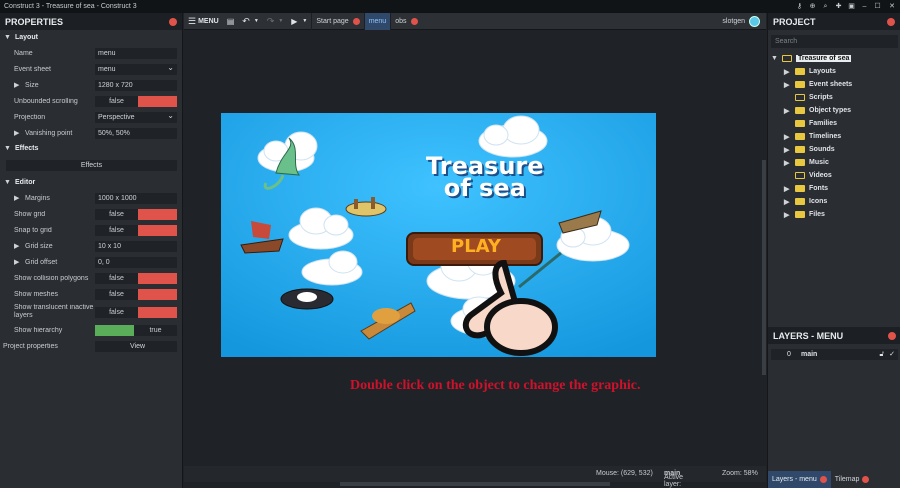 This screenshot has height=488, width=900. Describe the element at coordinates (136, 230) in the screenshot. I see `snap-toggle: false` at that location.